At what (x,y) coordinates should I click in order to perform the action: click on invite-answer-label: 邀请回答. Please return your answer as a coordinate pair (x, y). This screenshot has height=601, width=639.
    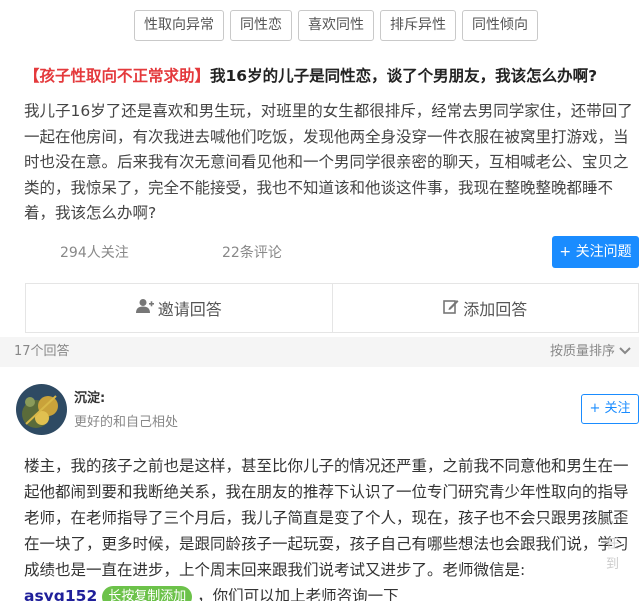
    Looking at the image, I should click on (189, 309).